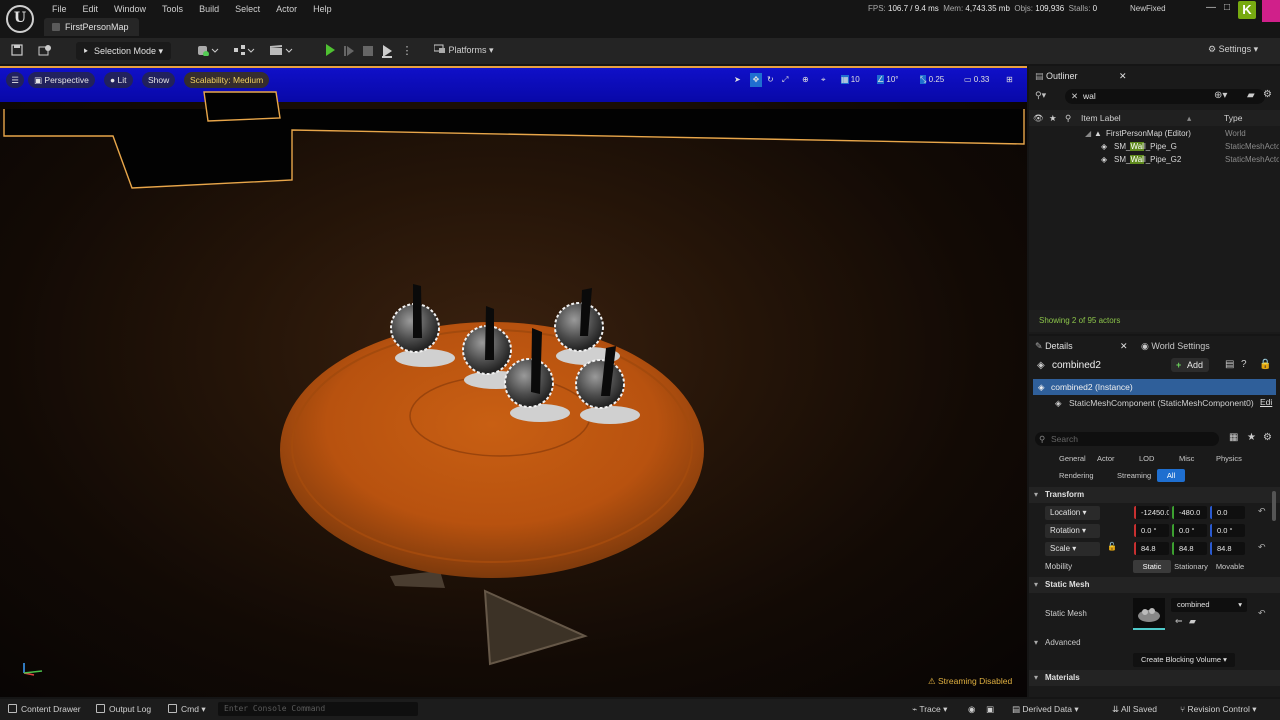 This screenshot has height=720, width=1280. Describe the element at coordinates (159, 80) in the screenshot. I see `show-button: Show` at that location.